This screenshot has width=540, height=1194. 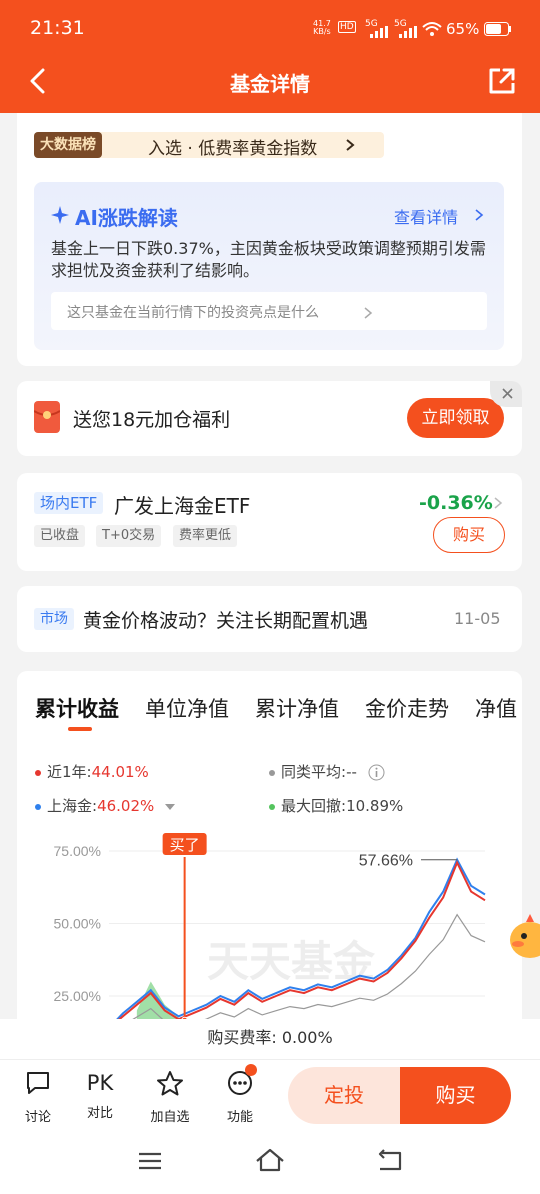 I want to click on legend-dot-blue, so click(x=38, y=806).